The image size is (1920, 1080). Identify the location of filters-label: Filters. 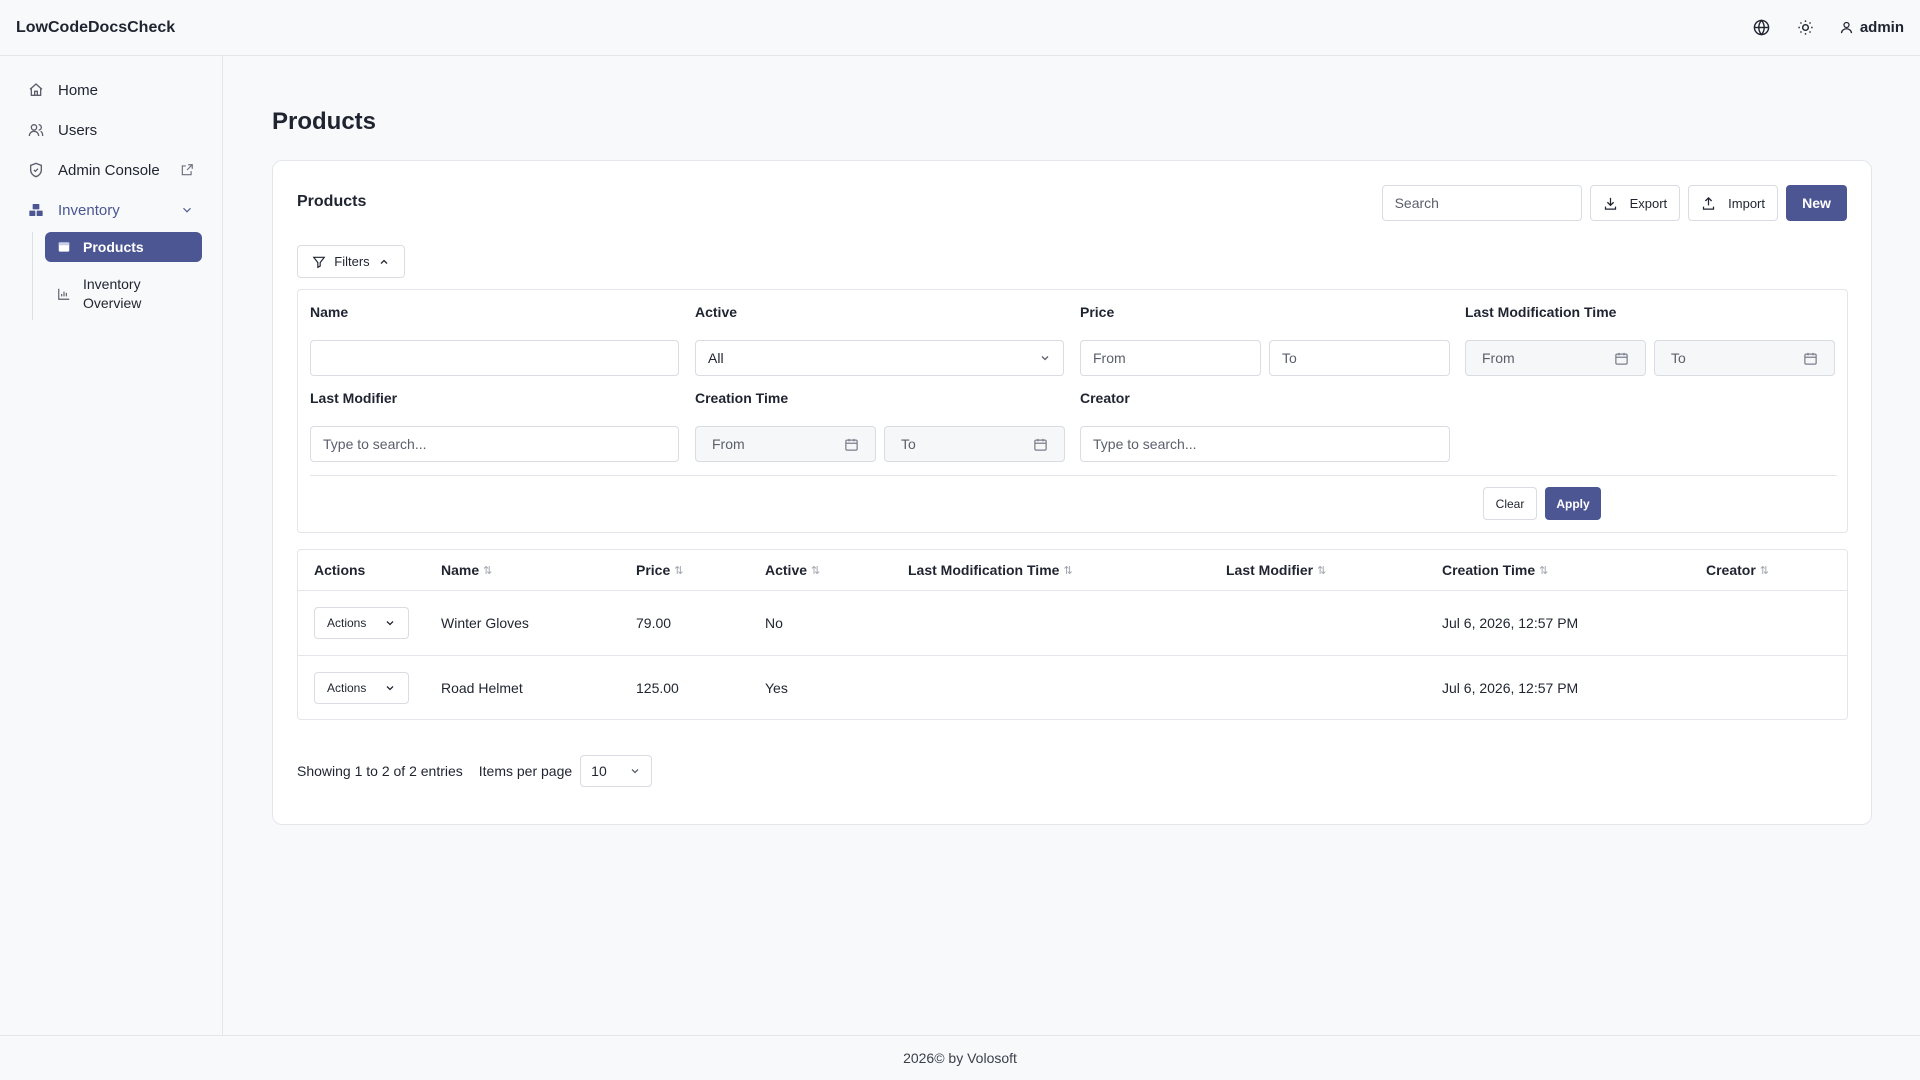
(352, 261).